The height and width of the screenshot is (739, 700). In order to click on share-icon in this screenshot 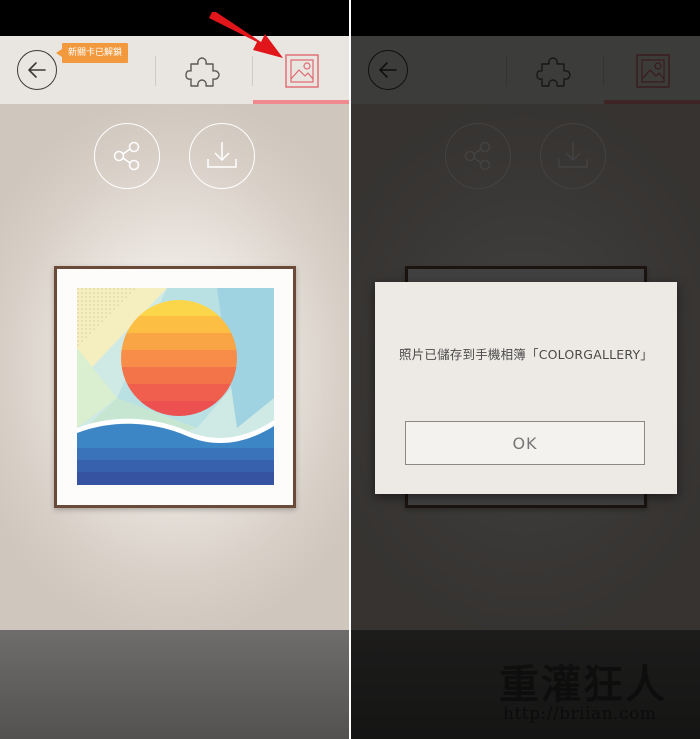, I will do `click(126, 156)`.